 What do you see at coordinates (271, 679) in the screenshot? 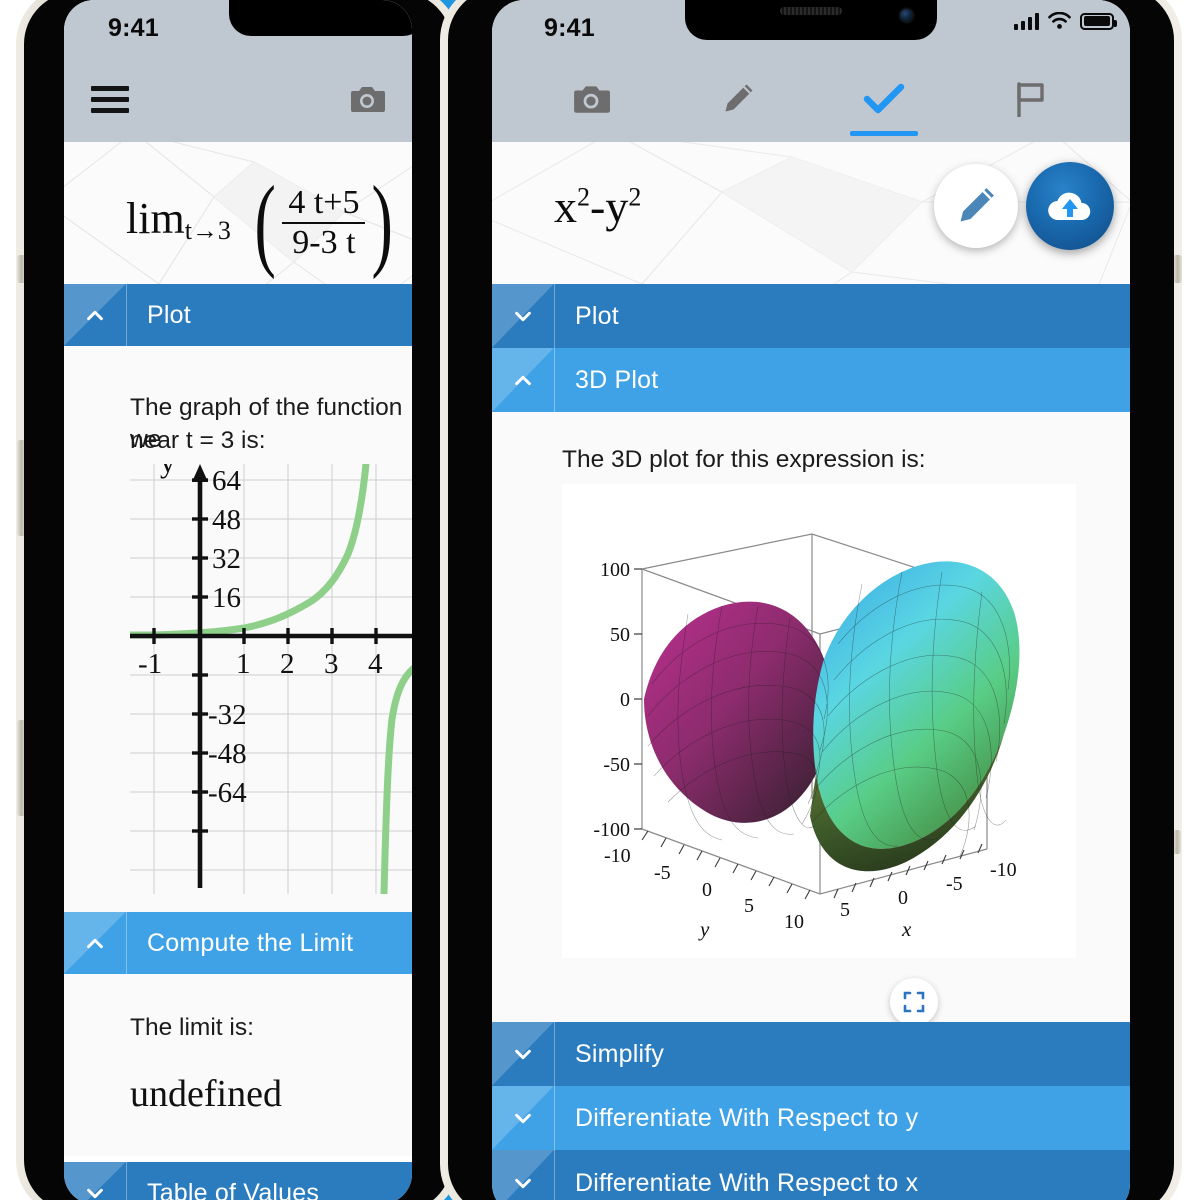
I see `plot-2d: y 64 48 32 16 -32 -48 -64 -1 1 2 3` at bounding box center [271, 679].